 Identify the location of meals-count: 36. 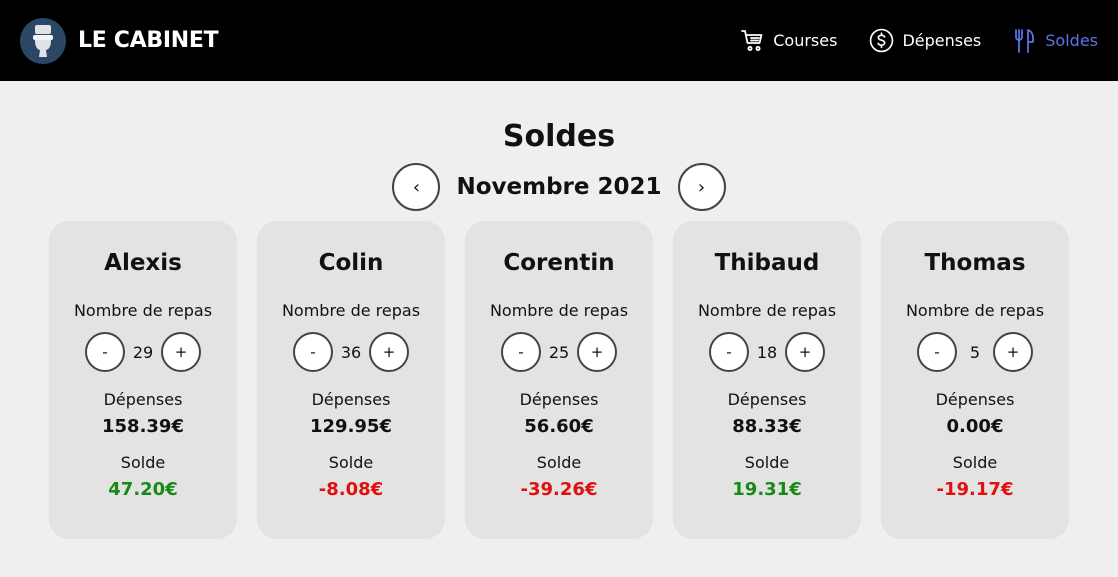
(351, 352).